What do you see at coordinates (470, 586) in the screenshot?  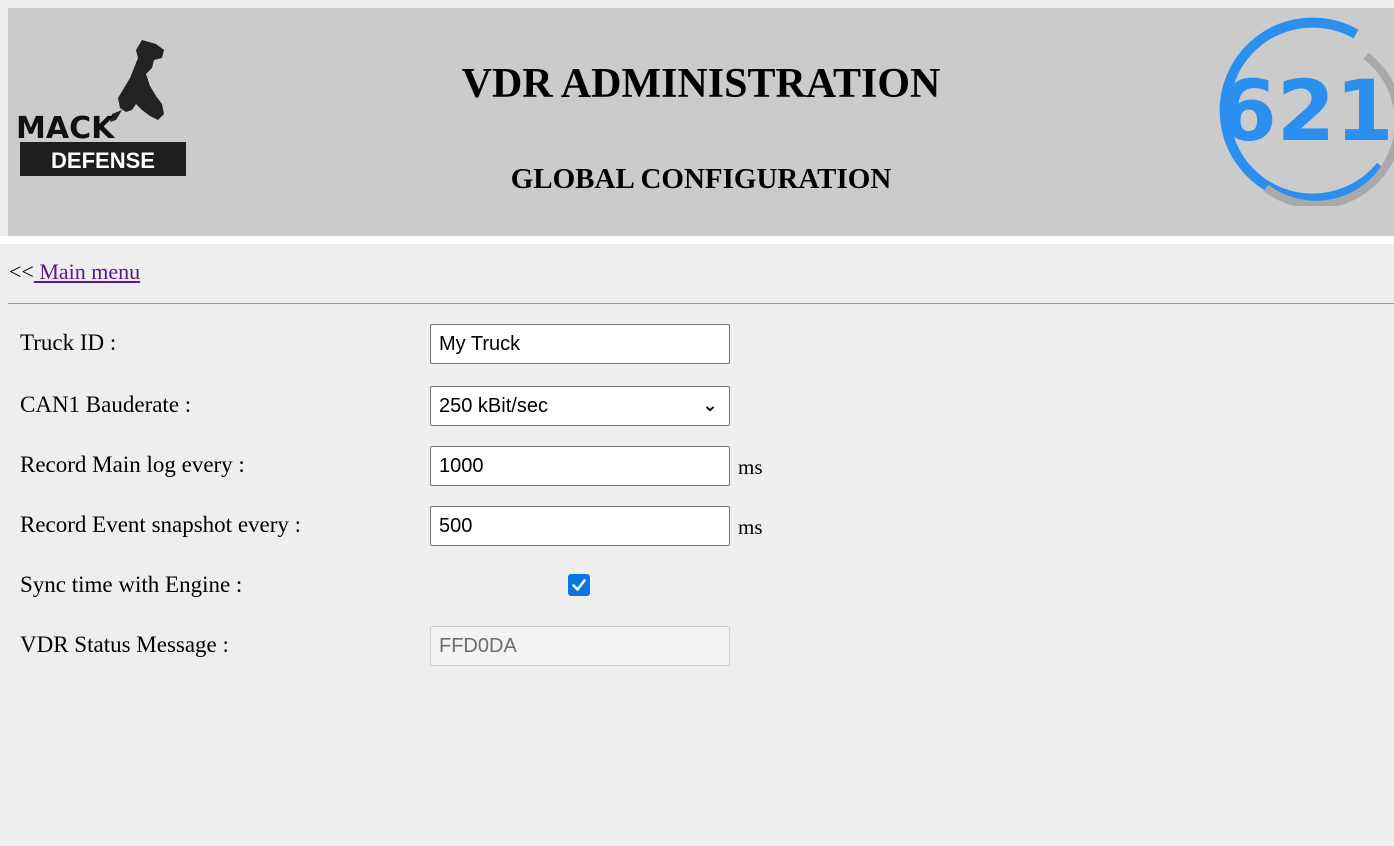 I see `sync-time-row: Sync time with Engine :` at bounding box center [470, 586].